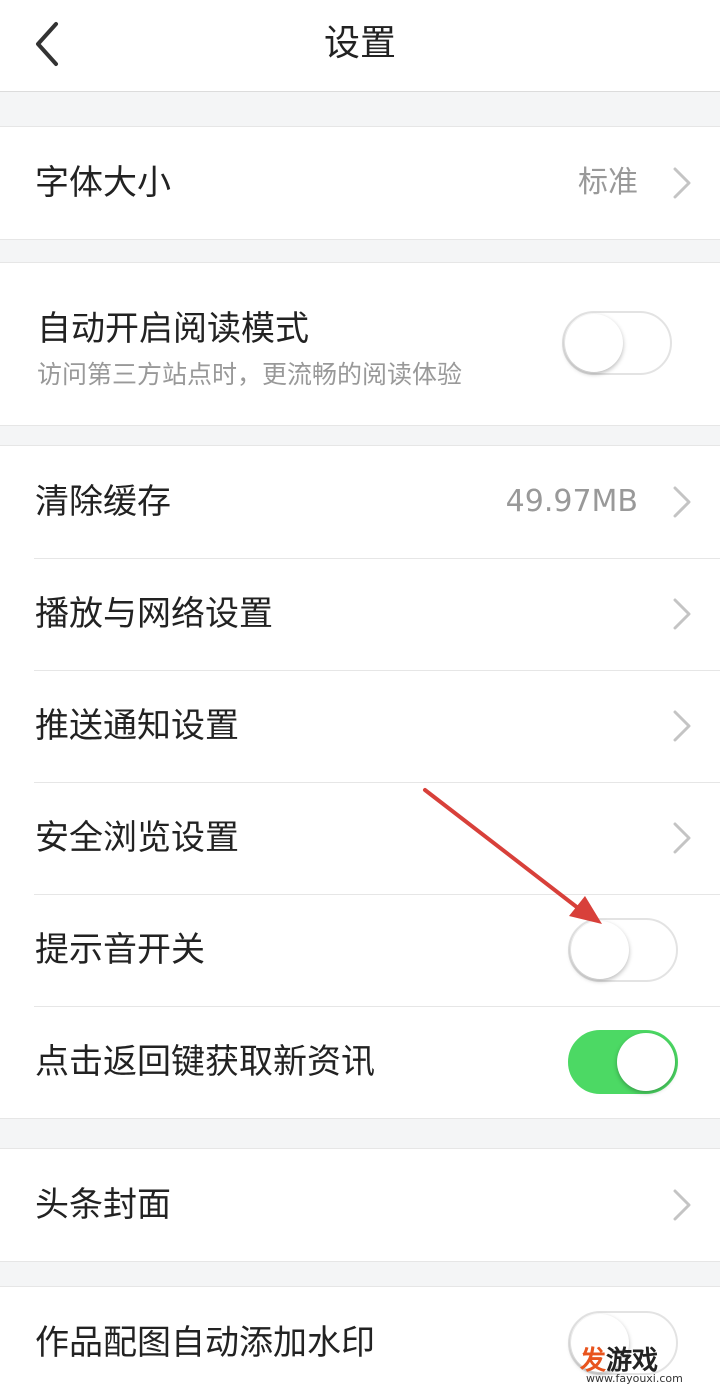  What do you see at coordinates (250, 374) in the screenshot?
I see `reading-mode-description: 访问第三方站点时，更流畅的阅读体验` at bounding box center [250, 374].